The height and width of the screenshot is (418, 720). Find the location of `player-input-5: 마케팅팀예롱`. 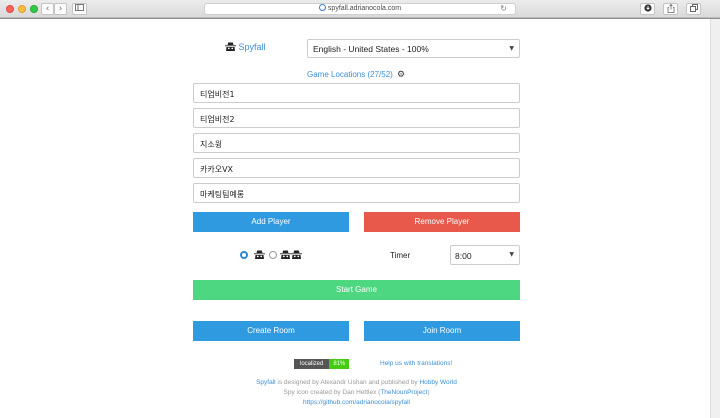

player-input-5: 마케팅팀예롱 is located at coordinates (356, 193).